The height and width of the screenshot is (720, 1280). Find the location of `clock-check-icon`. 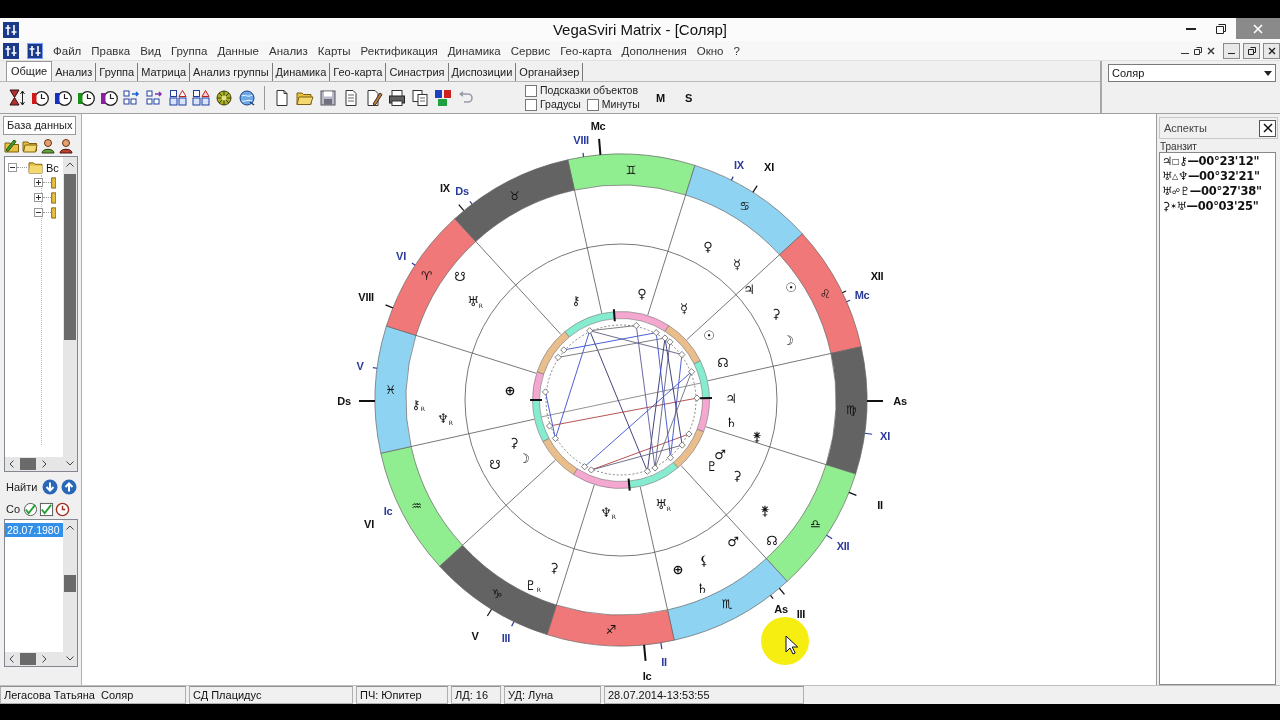

clock-check-icon is located at coordinates (31, 509).